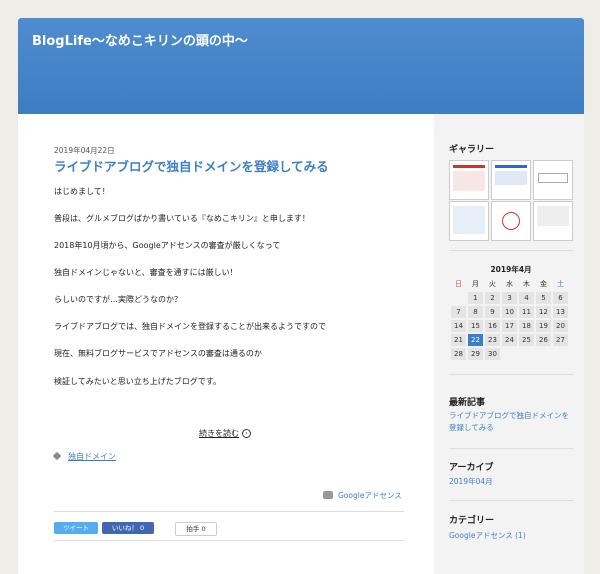 Image resolution: width=600 pixels, height=574 pixels. What do you see at coordinates (543, 326) in the screenshot?
I see `calendar-day: 19` at bounding box center [543, 326].